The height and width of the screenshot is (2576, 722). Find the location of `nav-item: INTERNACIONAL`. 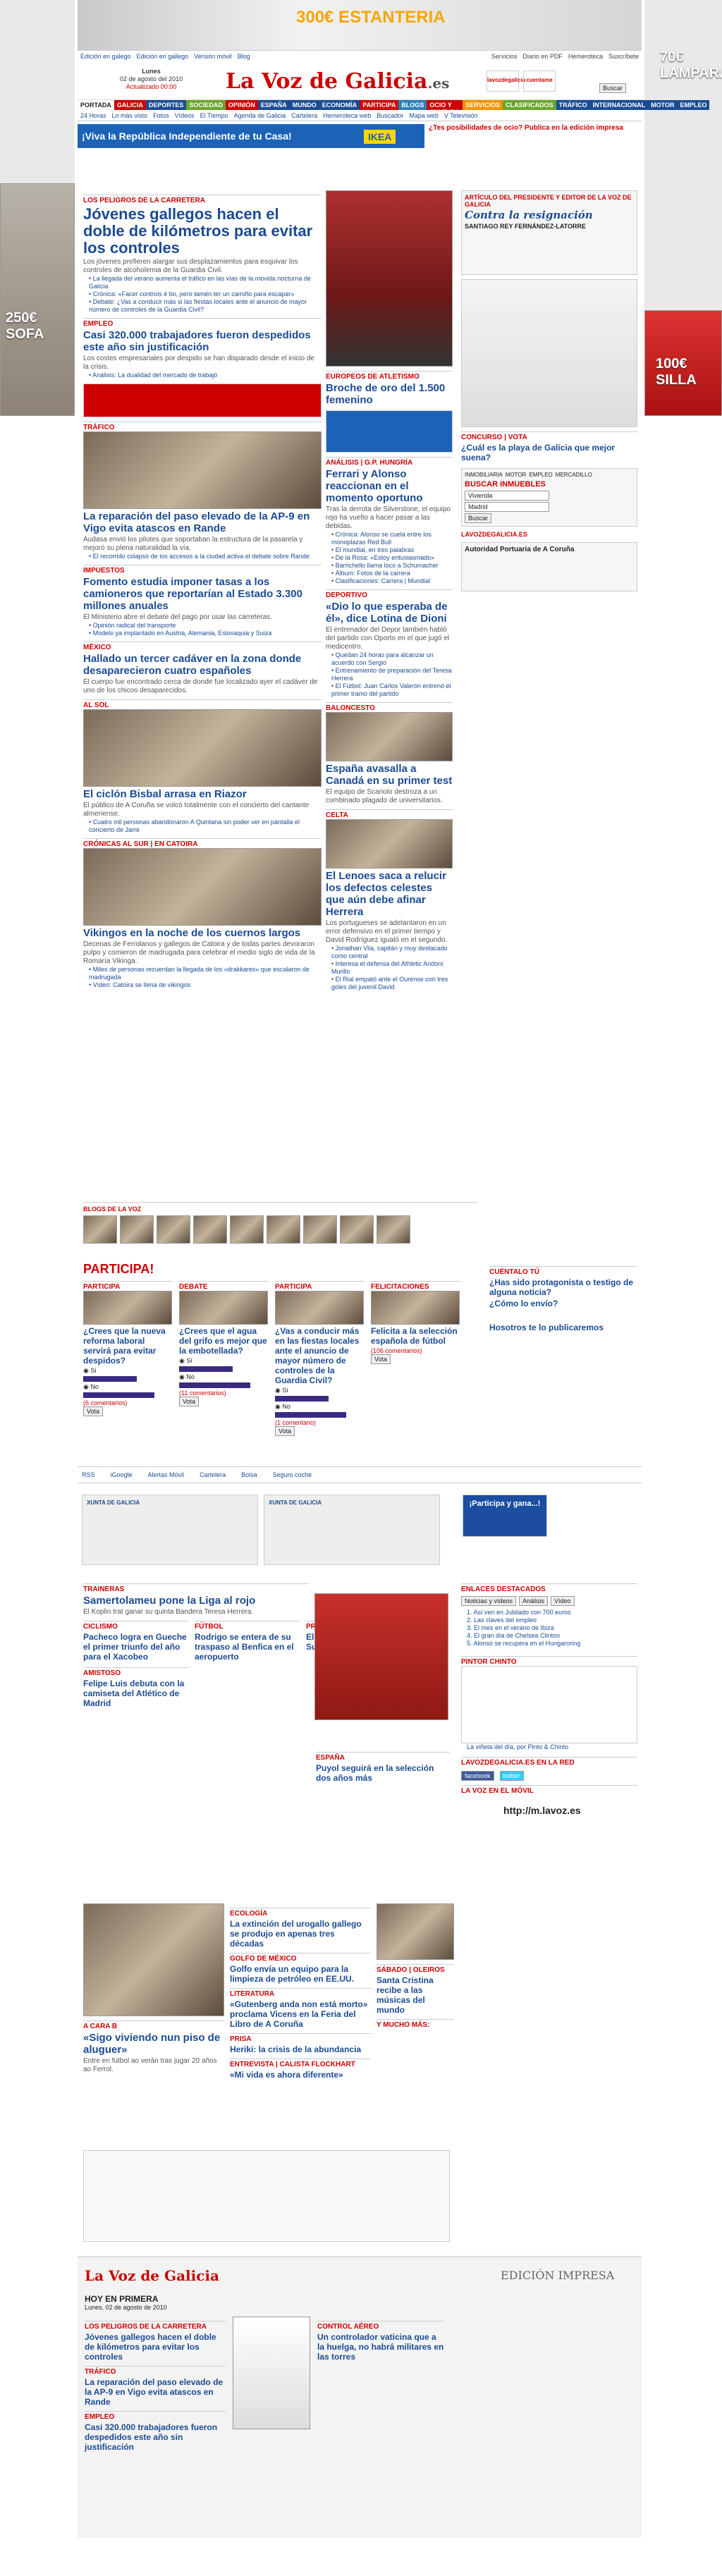

nav-item: INTERNACIONAL is located at coordinates (619, 105).